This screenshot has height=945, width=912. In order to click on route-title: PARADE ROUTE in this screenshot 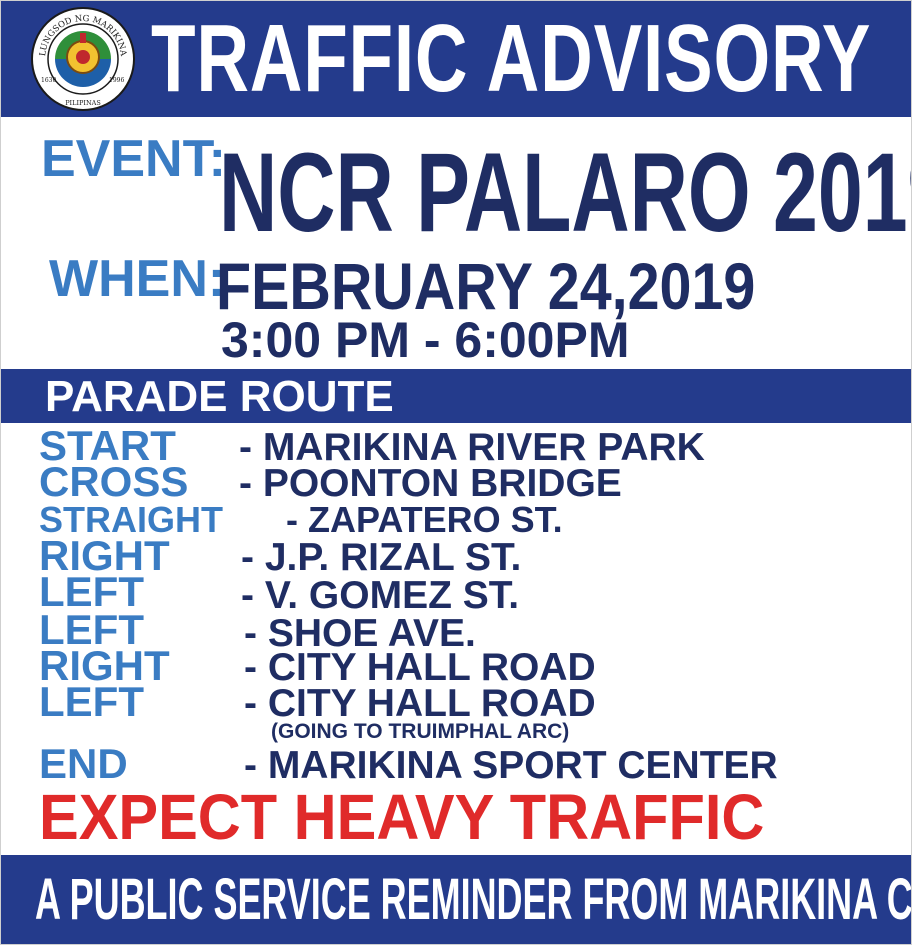, I will do `click(219, 396)`.